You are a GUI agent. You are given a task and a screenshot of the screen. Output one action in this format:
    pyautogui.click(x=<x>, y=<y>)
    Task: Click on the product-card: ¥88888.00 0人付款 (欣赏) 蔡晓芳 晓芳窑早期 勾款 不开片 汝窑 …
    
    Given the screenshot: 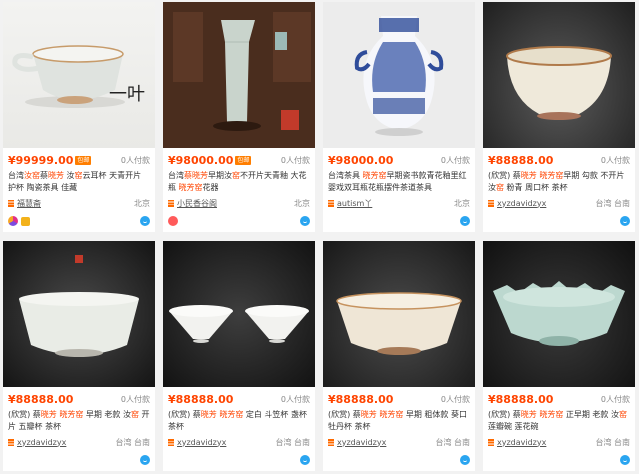 What is the action you would take?
    pyautogui.click(x=559, y=117)
    